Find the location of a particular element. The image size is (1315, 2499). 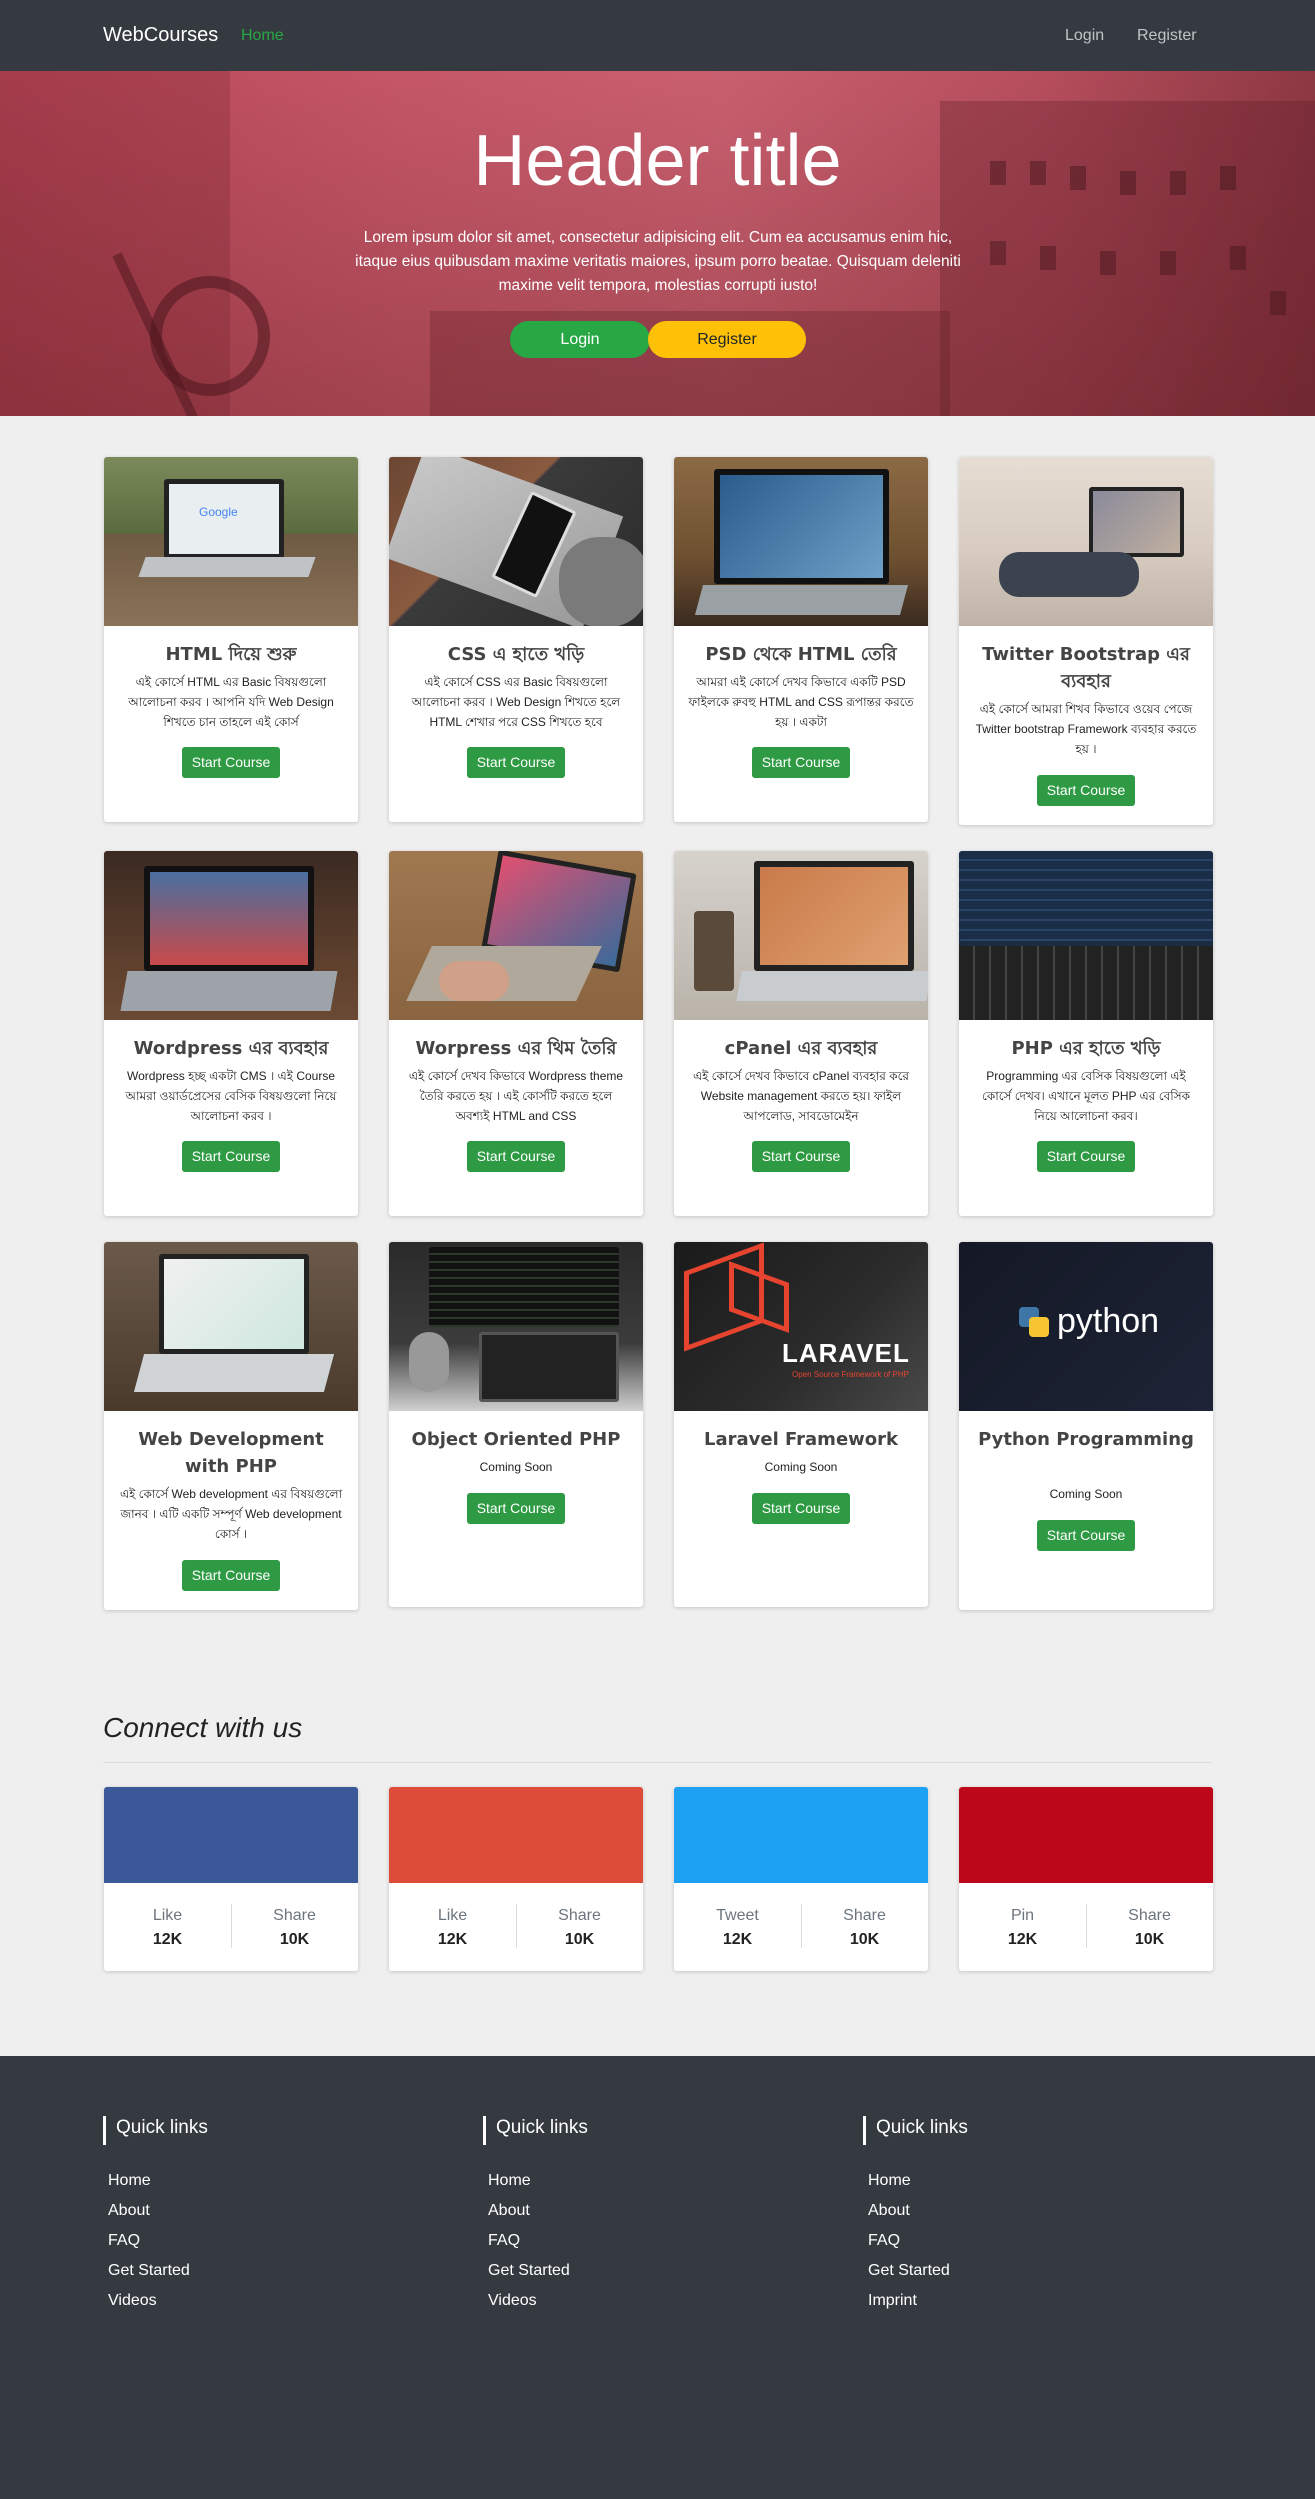

stat-value: 10K is located at coordinates (864, 1939).